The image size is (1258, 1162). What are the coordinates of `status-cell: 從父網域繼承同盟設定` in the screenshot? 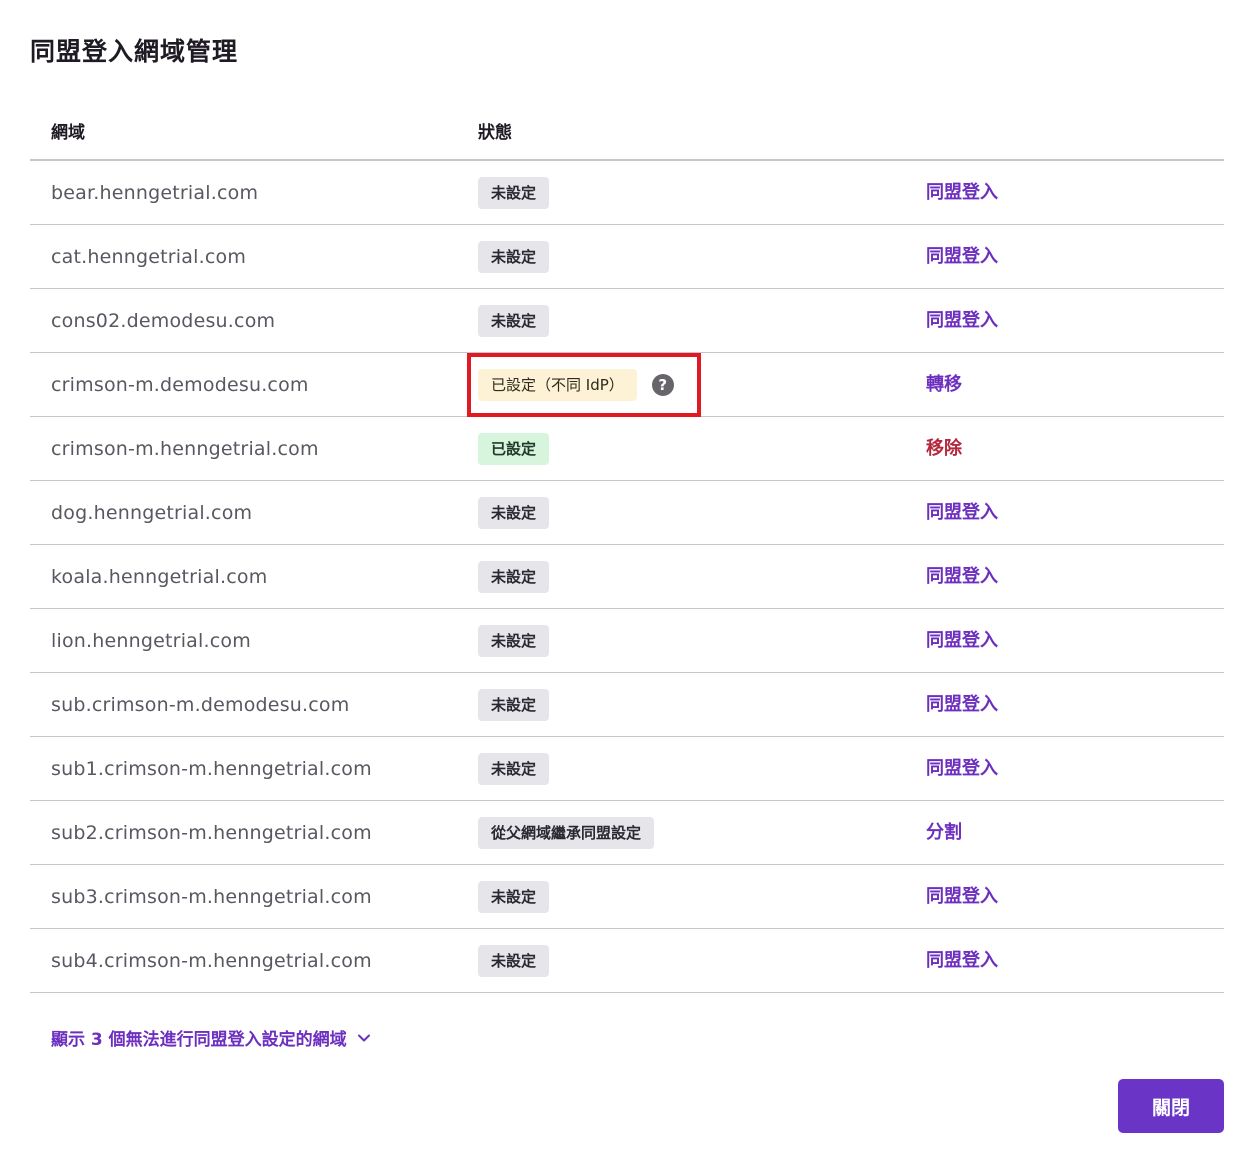 It's located at (566, 833).